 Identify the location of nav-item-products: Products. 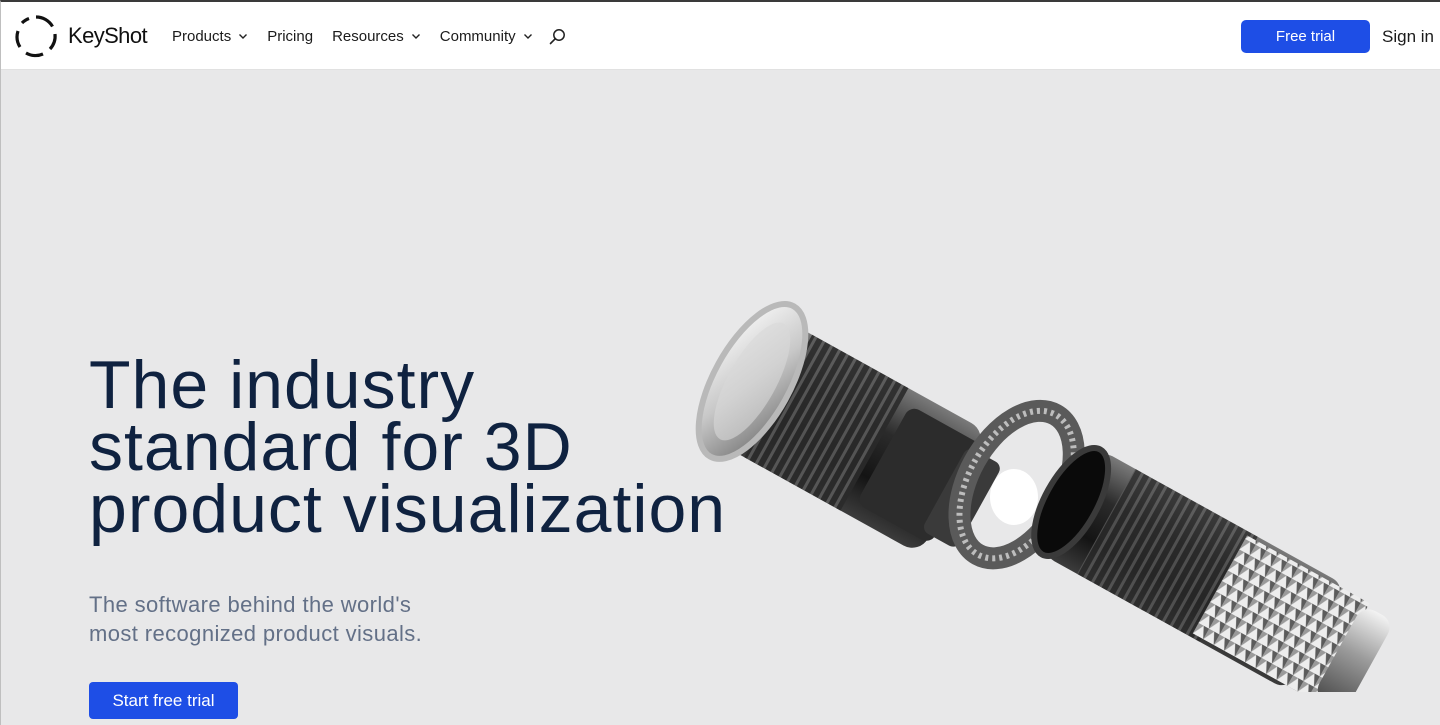
(210, 36).